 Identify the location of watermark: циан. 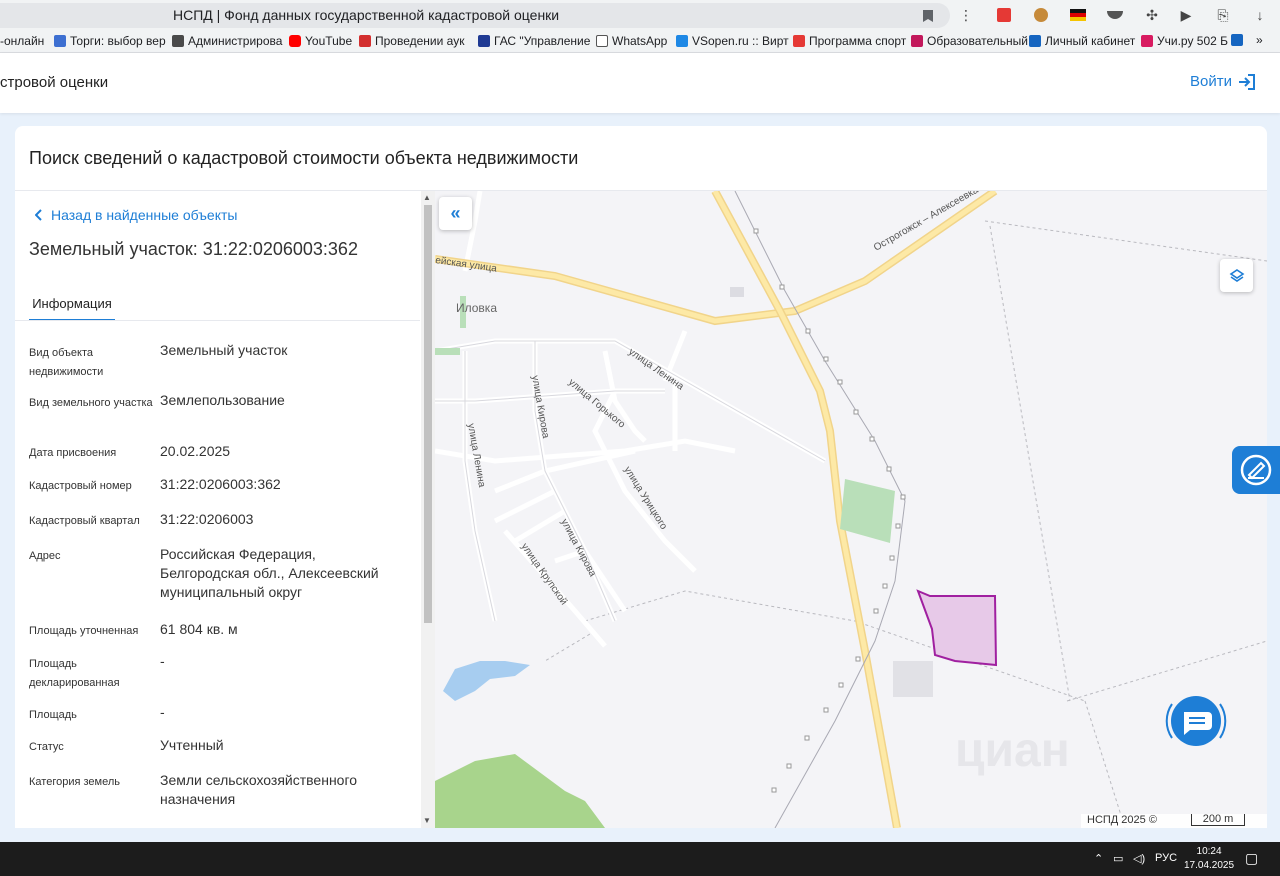
(1012, 750).